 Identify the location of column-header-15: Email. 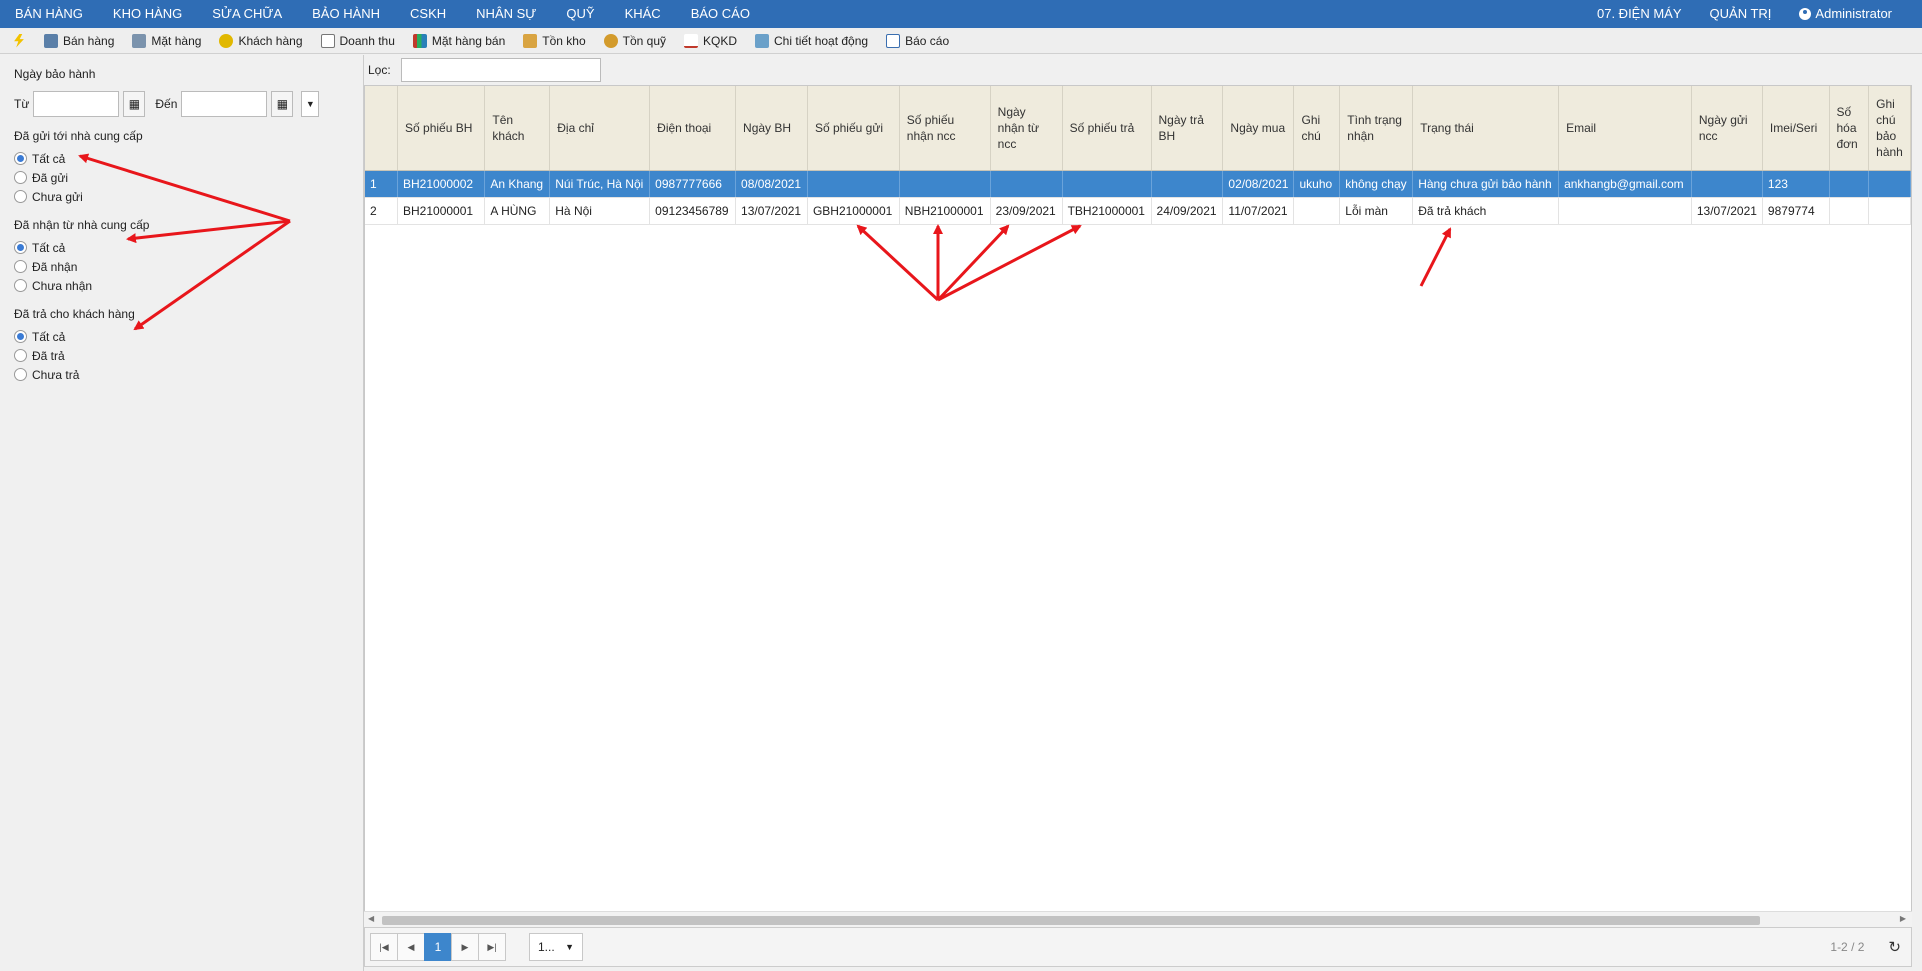
(1625, 128).